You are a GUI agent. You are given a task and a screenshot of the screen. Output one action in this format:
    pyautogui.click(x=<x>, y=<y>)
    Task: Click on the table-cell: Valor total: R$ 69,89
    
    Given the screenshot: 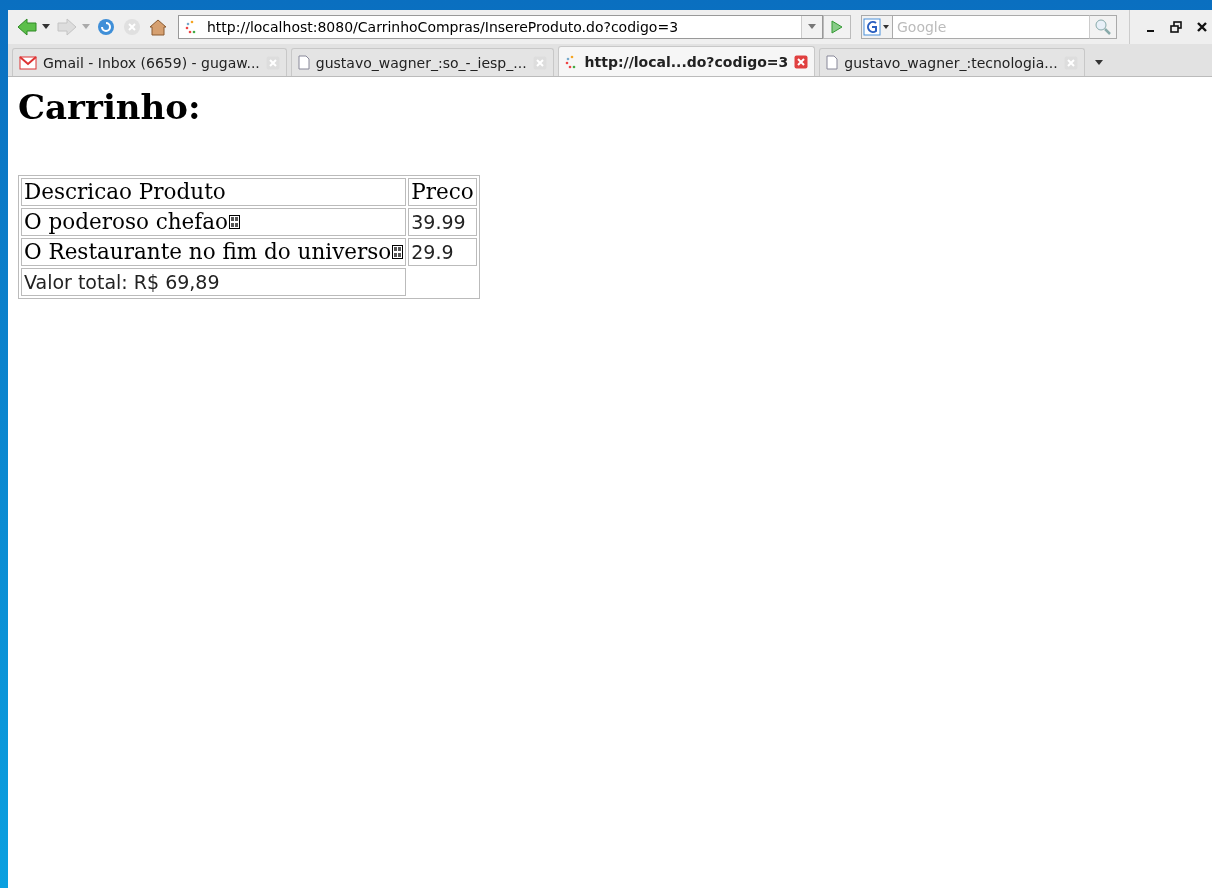 What is the action you would take?
    pyautogui.click(x=214, y=282)
    